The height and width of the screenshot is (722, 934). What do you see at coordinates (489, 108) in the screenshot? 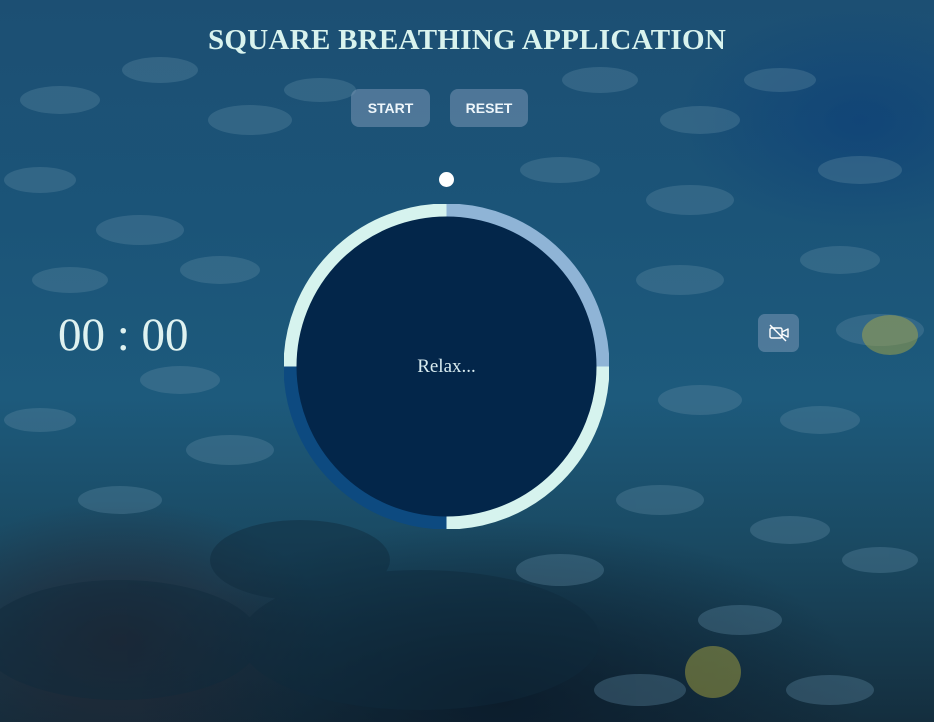
I see `reset-button: RESET` at bounding box center [489, 108].